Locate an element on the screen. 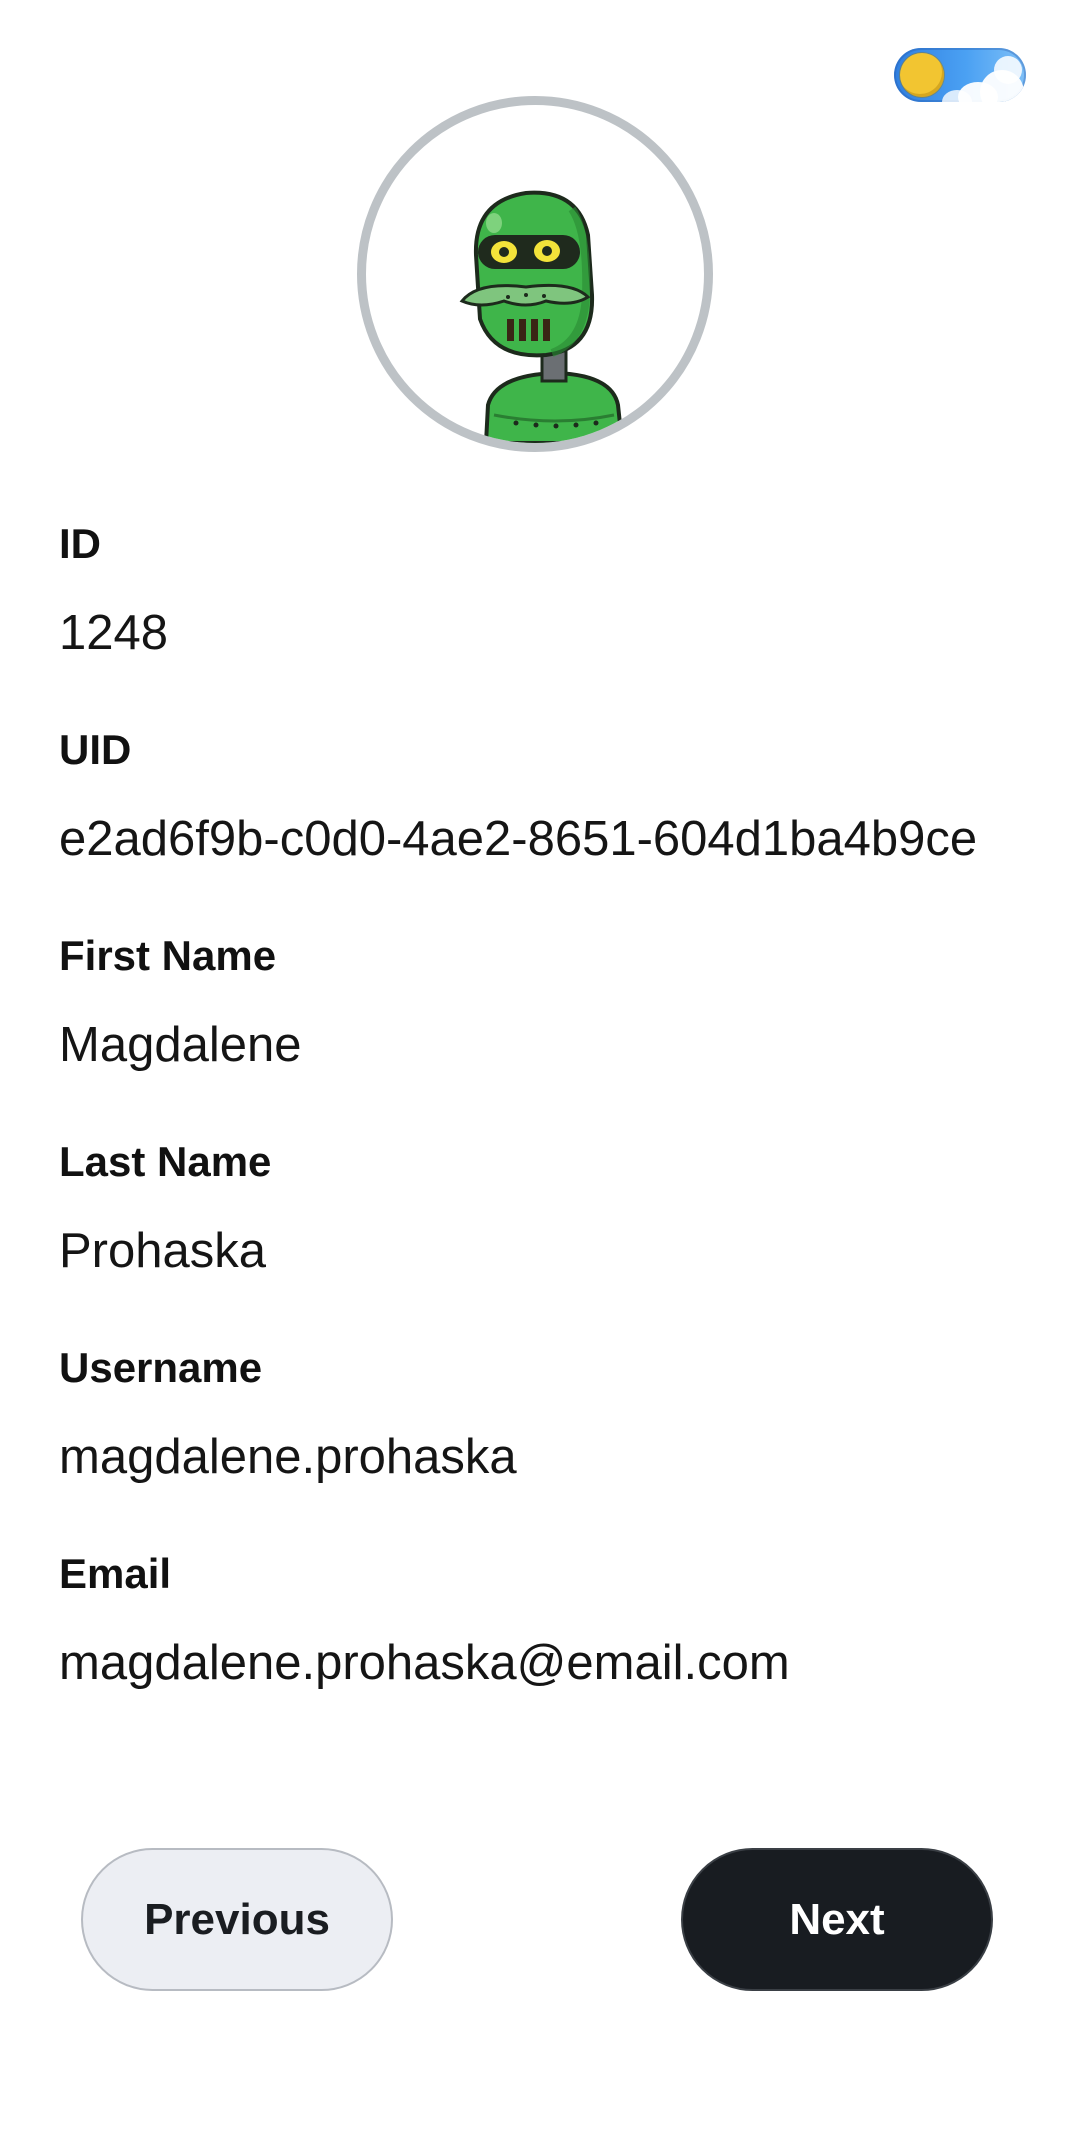  field-value: magdalene.prohaska@email.com is located at coordinates (424, 1663).